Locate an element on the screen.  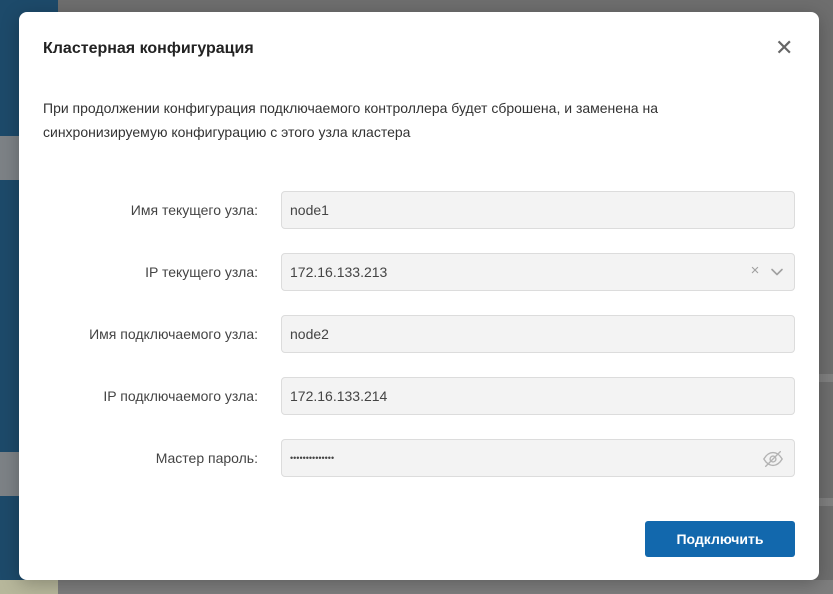
master-password-label: Мастер пароль: is located at coordinates (206, 458).